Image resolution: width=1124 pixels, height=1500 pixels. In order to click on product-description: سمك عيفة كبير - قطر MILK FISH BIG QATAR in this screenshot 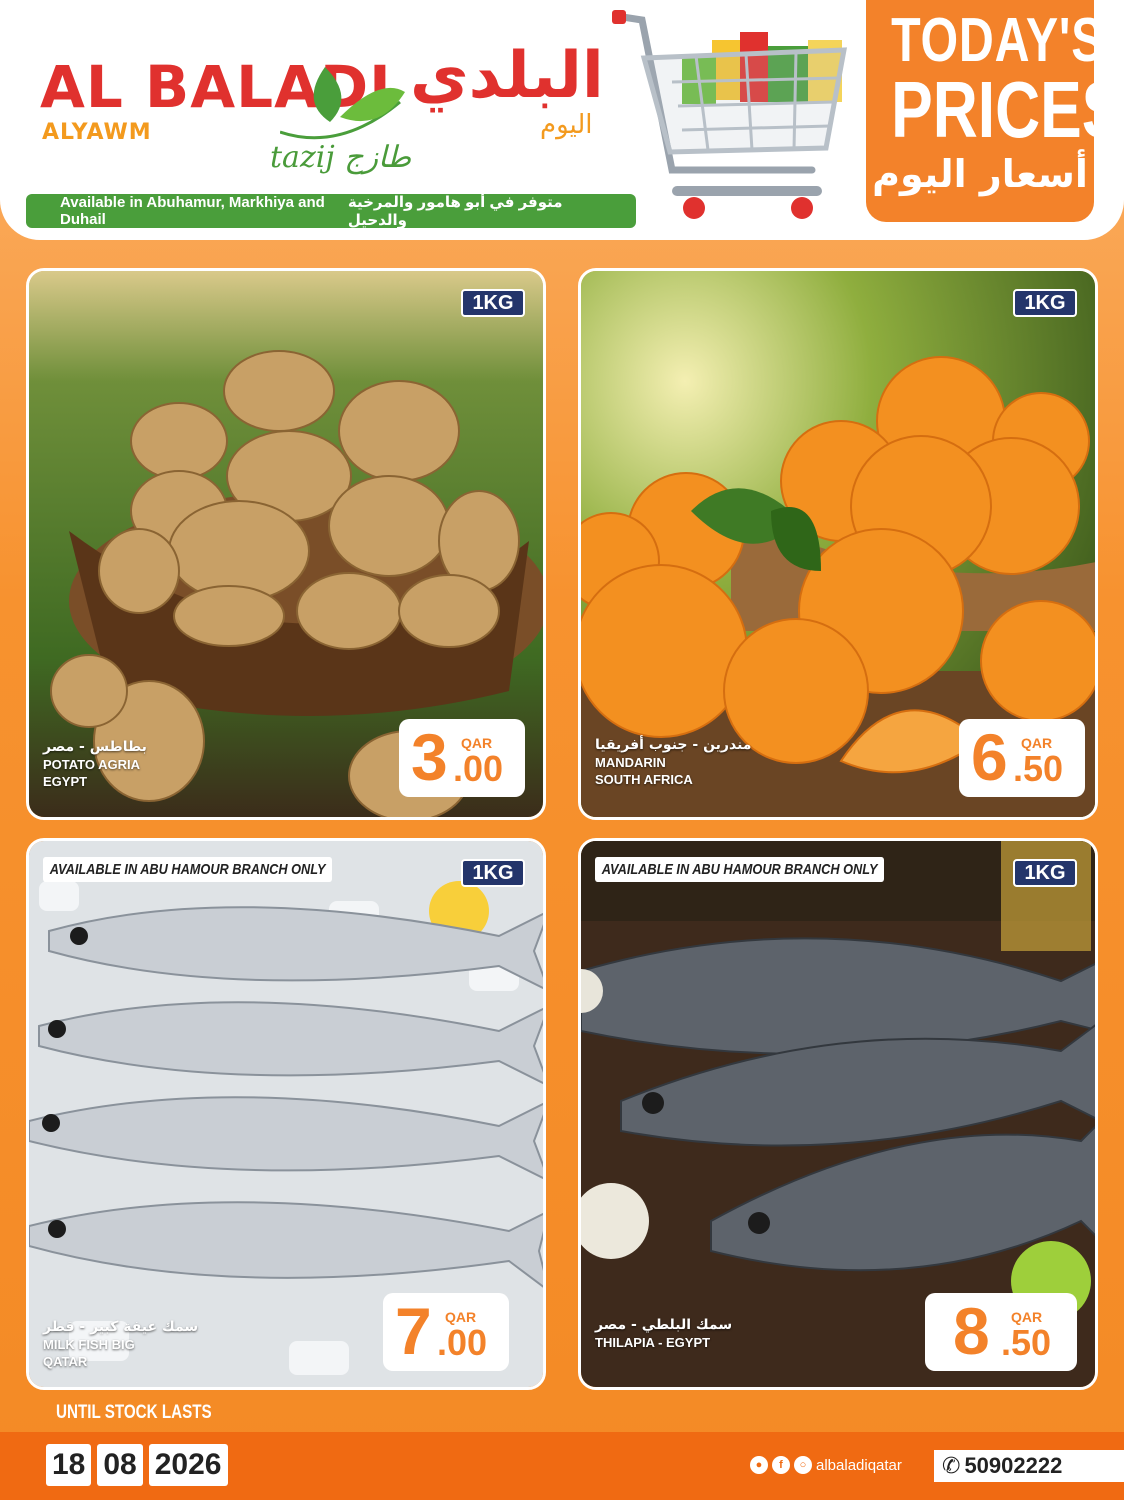, I will do `click(120, 1344)`.